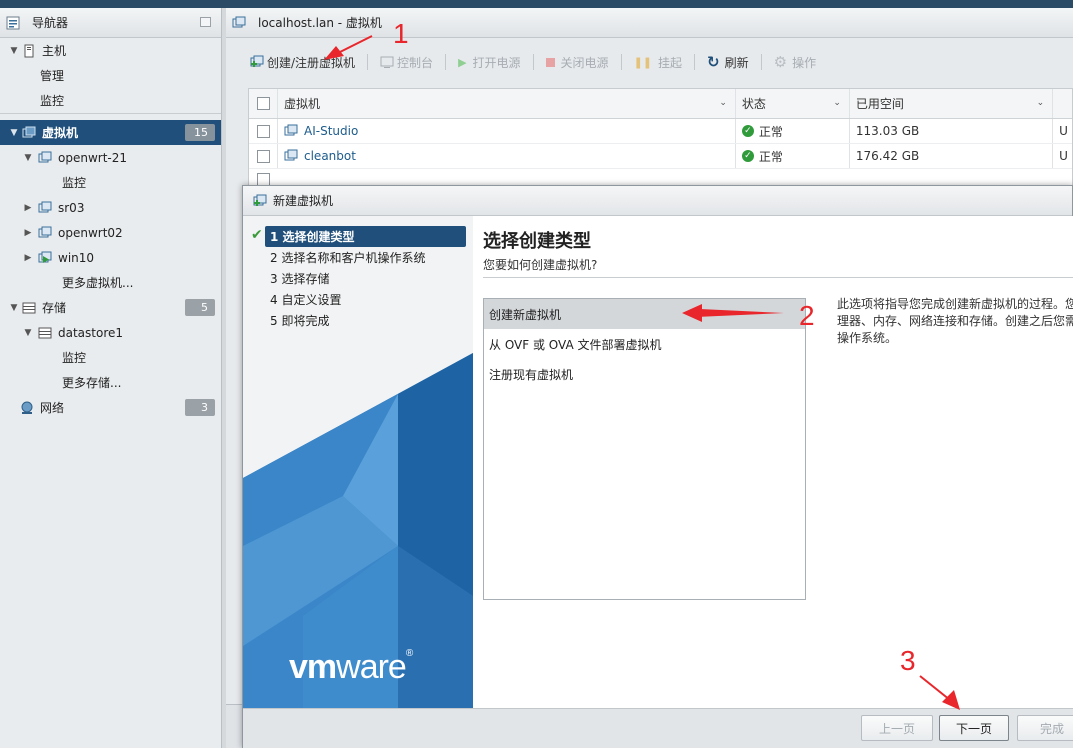 The width and height of the screenshot is (1073, 748). Describe the element at coordinates (110, 132) in the screenshot. I see `nav-virtual-machines: ▼ 虚拟机 15` at that location.